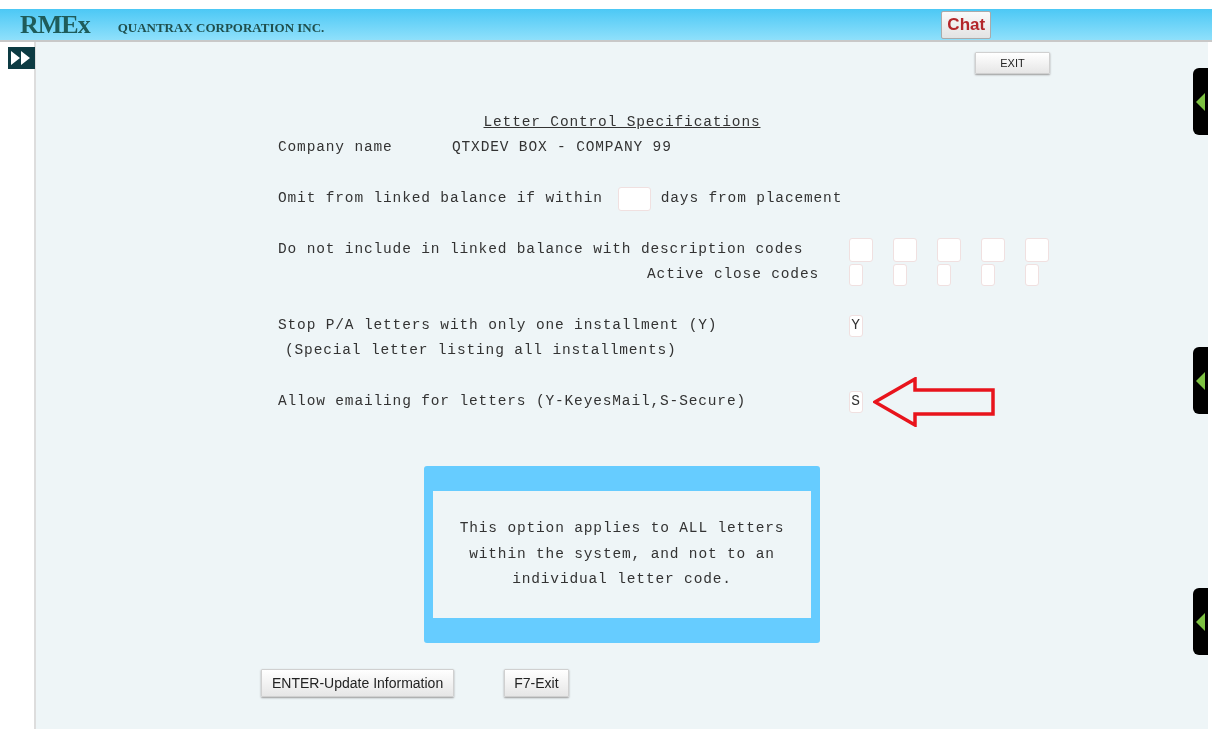  Describe the element at coordinates (498, 325) in the screenshot. I see `field-label: Stop P/A letters with only one installment (Y)` at that location.